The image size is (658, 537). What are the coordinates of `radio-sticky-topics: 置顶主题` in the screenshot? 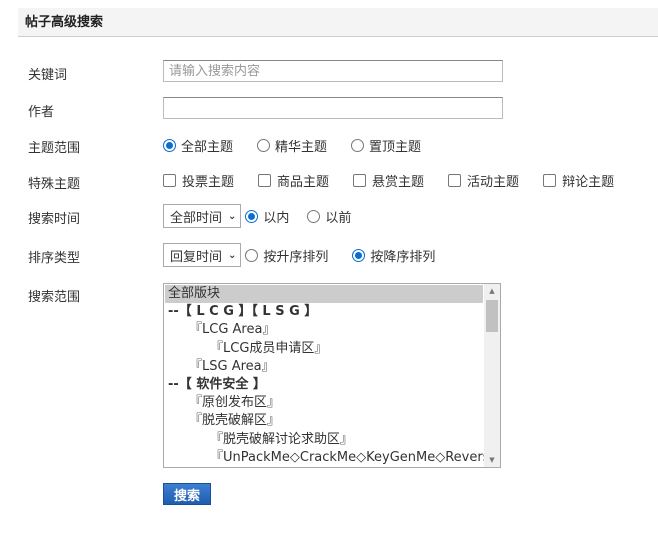 It's located at (386, 145).